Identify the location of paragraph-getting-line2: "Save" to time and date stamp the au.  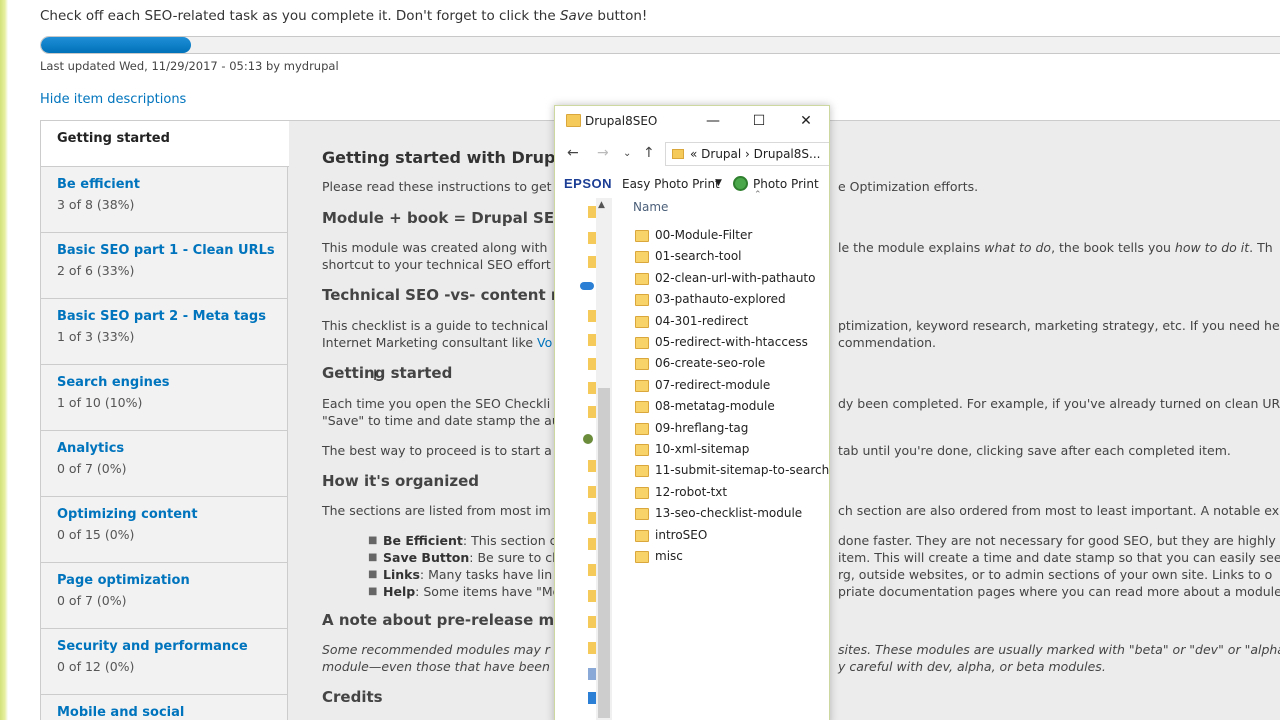
(441, 420).